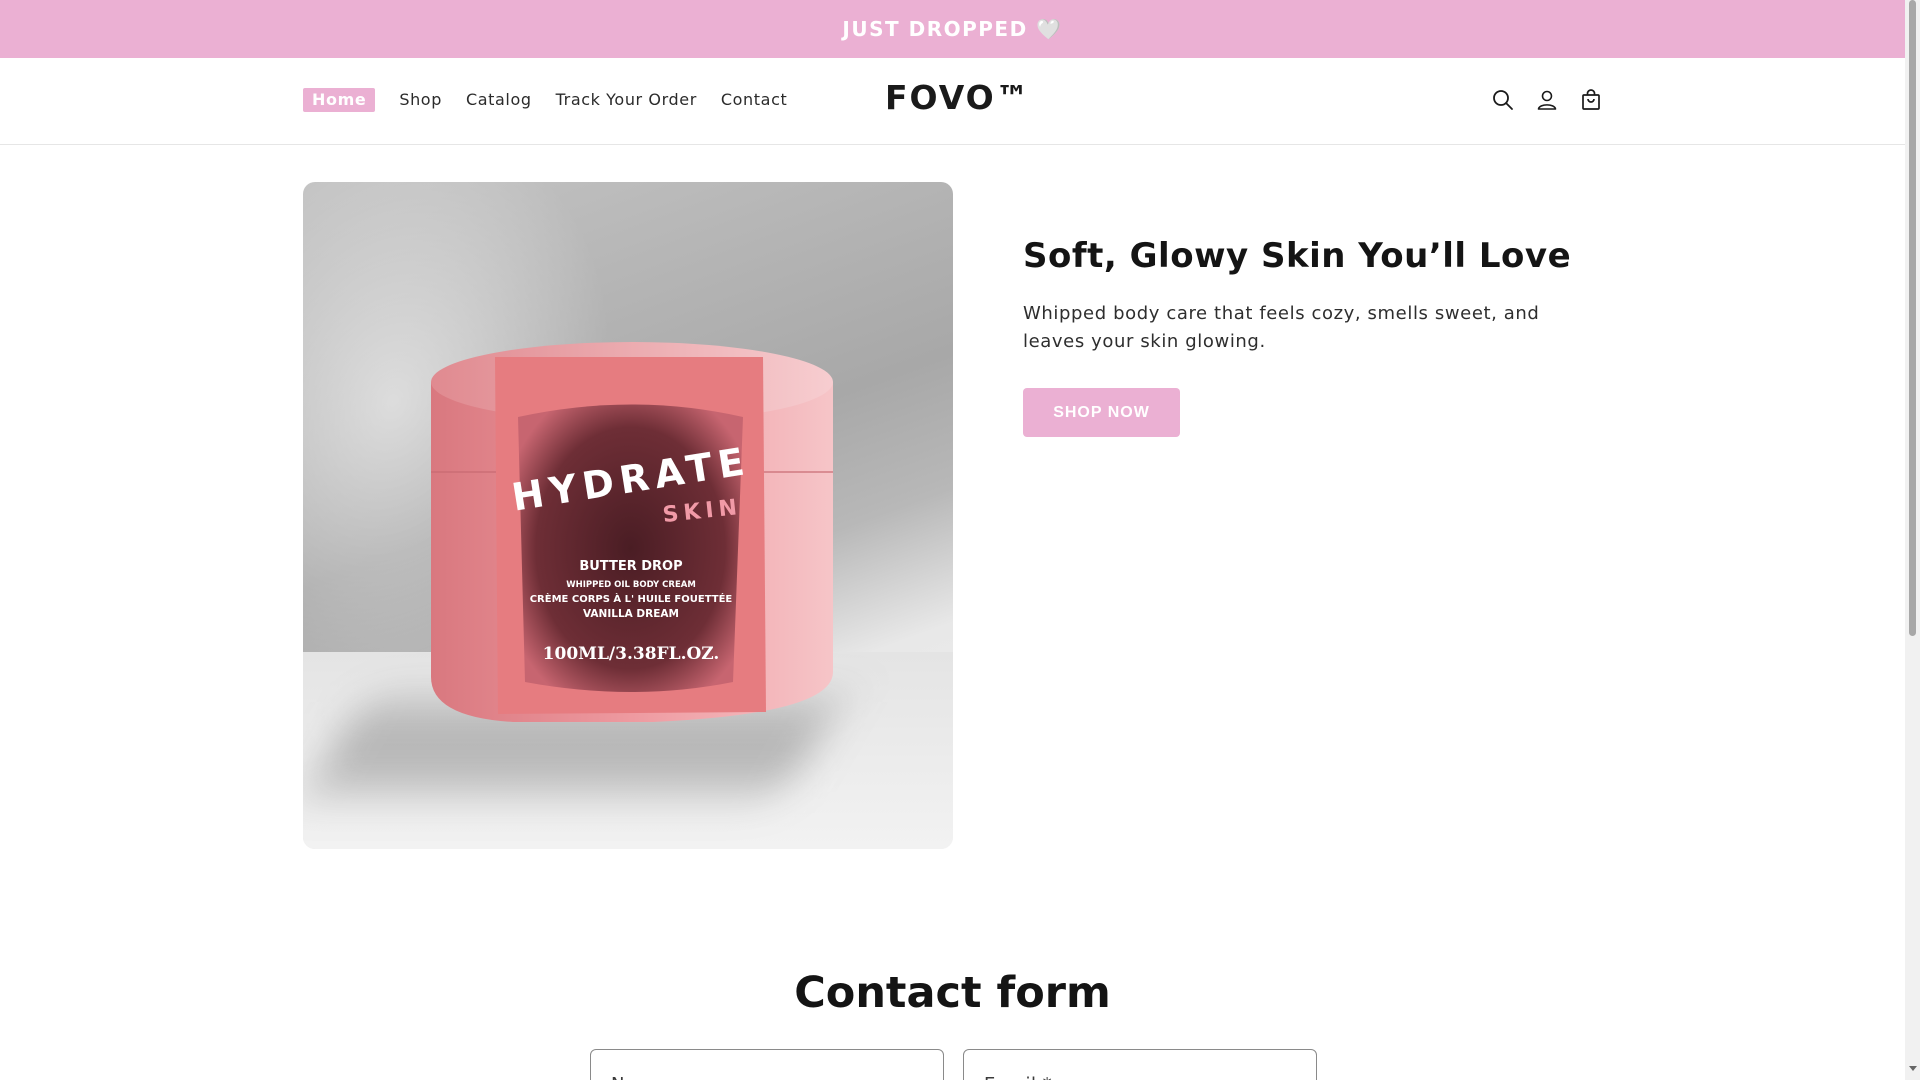  Describe the element at coordinates (626, 100) in the screenshot. I see `nav-track-order: Track Your Order` at that location.